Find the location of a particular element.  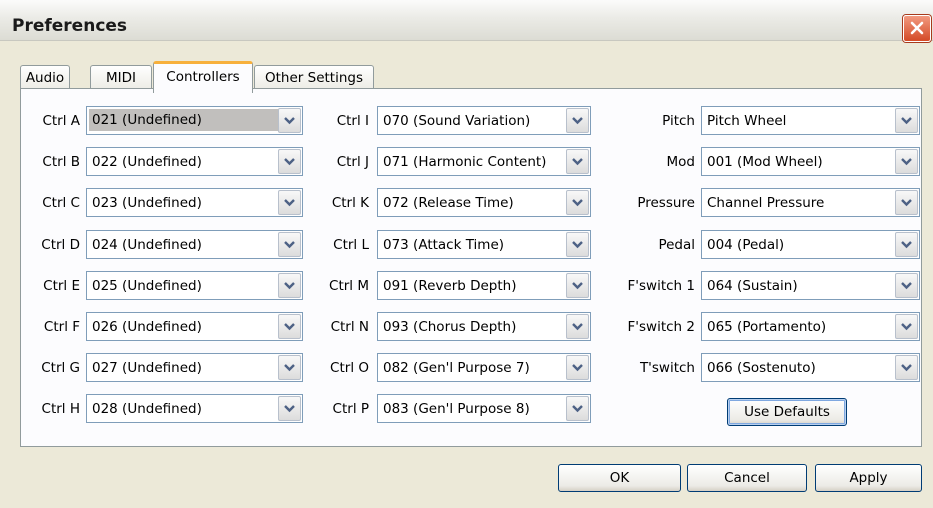

ctrl-d-value: 024 (Undefined) is located at coordinates (147, 245).